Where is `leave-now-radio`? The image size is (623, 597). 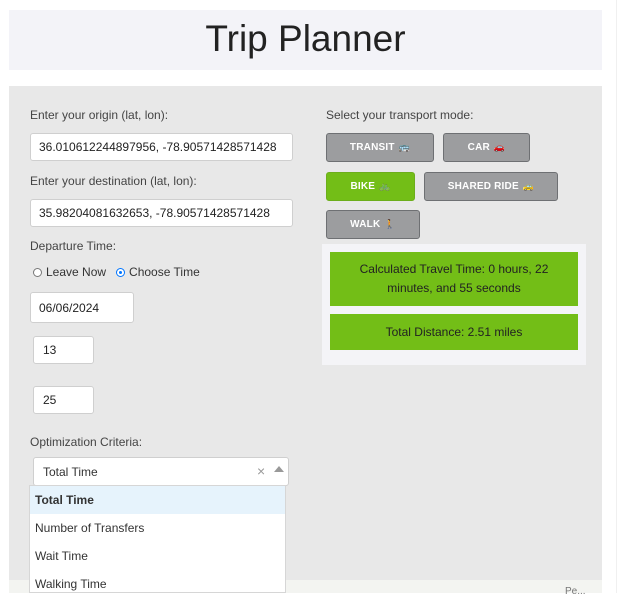 leave-now-radio is located at coordinates (37, 272).